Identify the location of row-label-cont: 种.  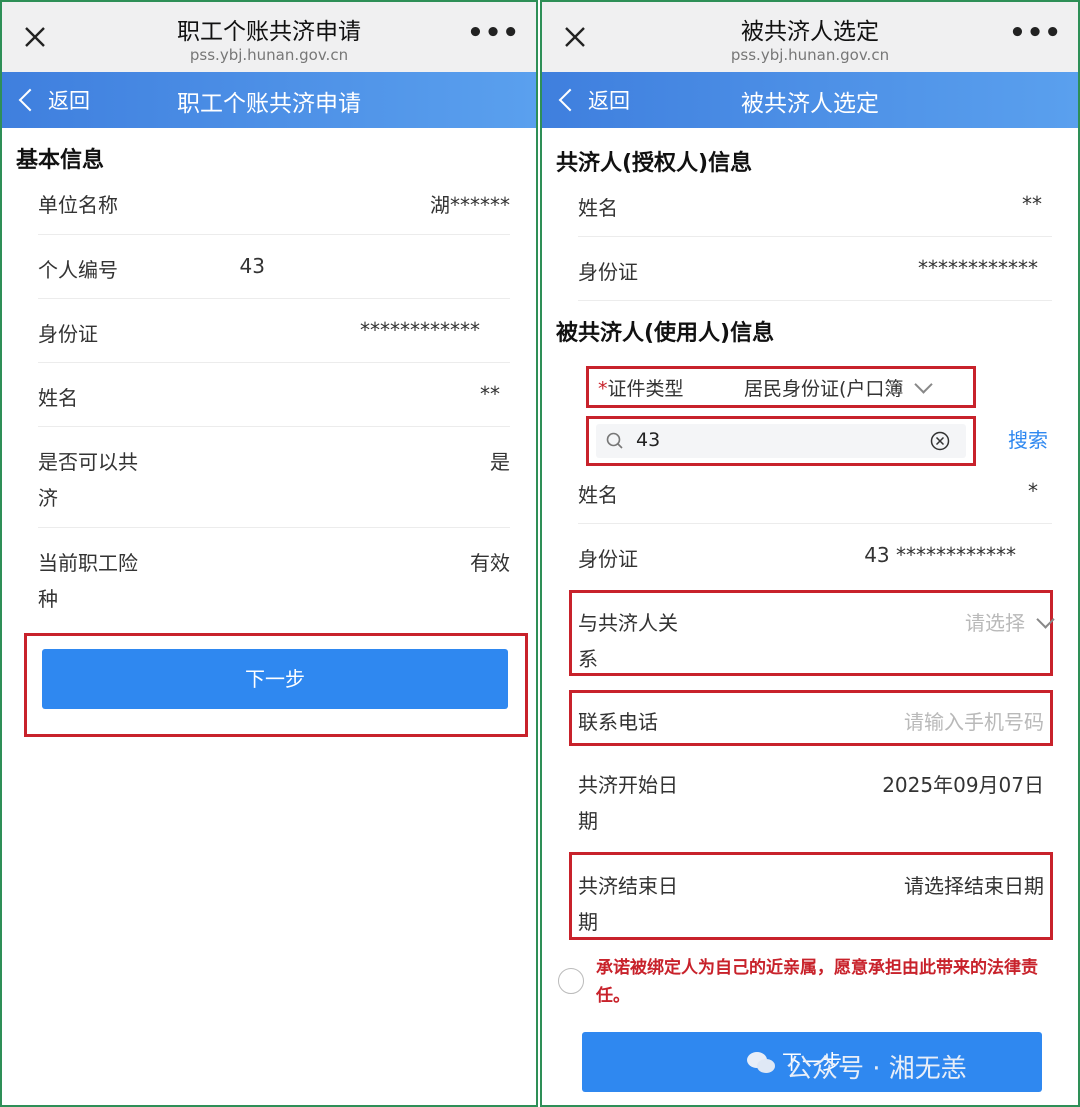
(48, 599).